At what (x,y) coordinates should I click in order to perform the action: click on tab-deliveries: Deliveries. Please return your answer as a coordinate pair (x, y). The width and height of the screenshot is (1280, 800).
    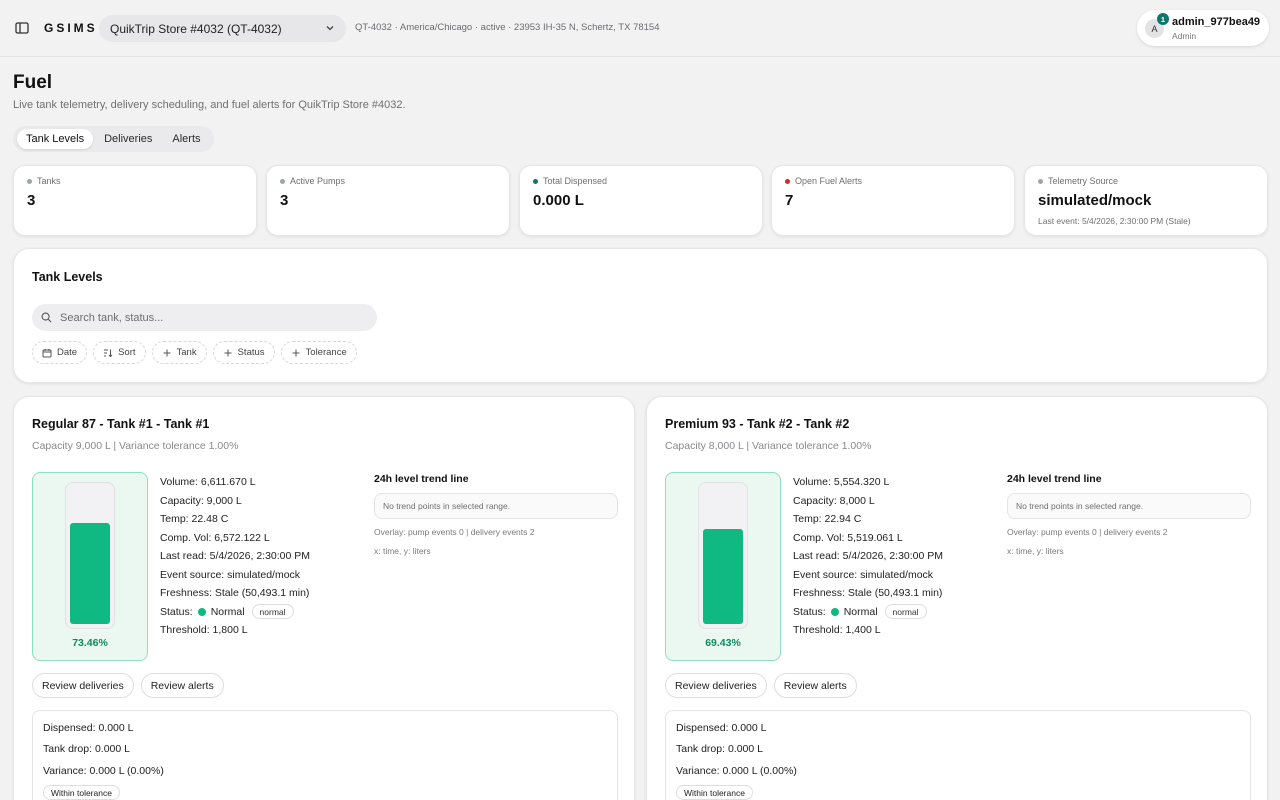
    Looking at the image, I should click on (128, 139).